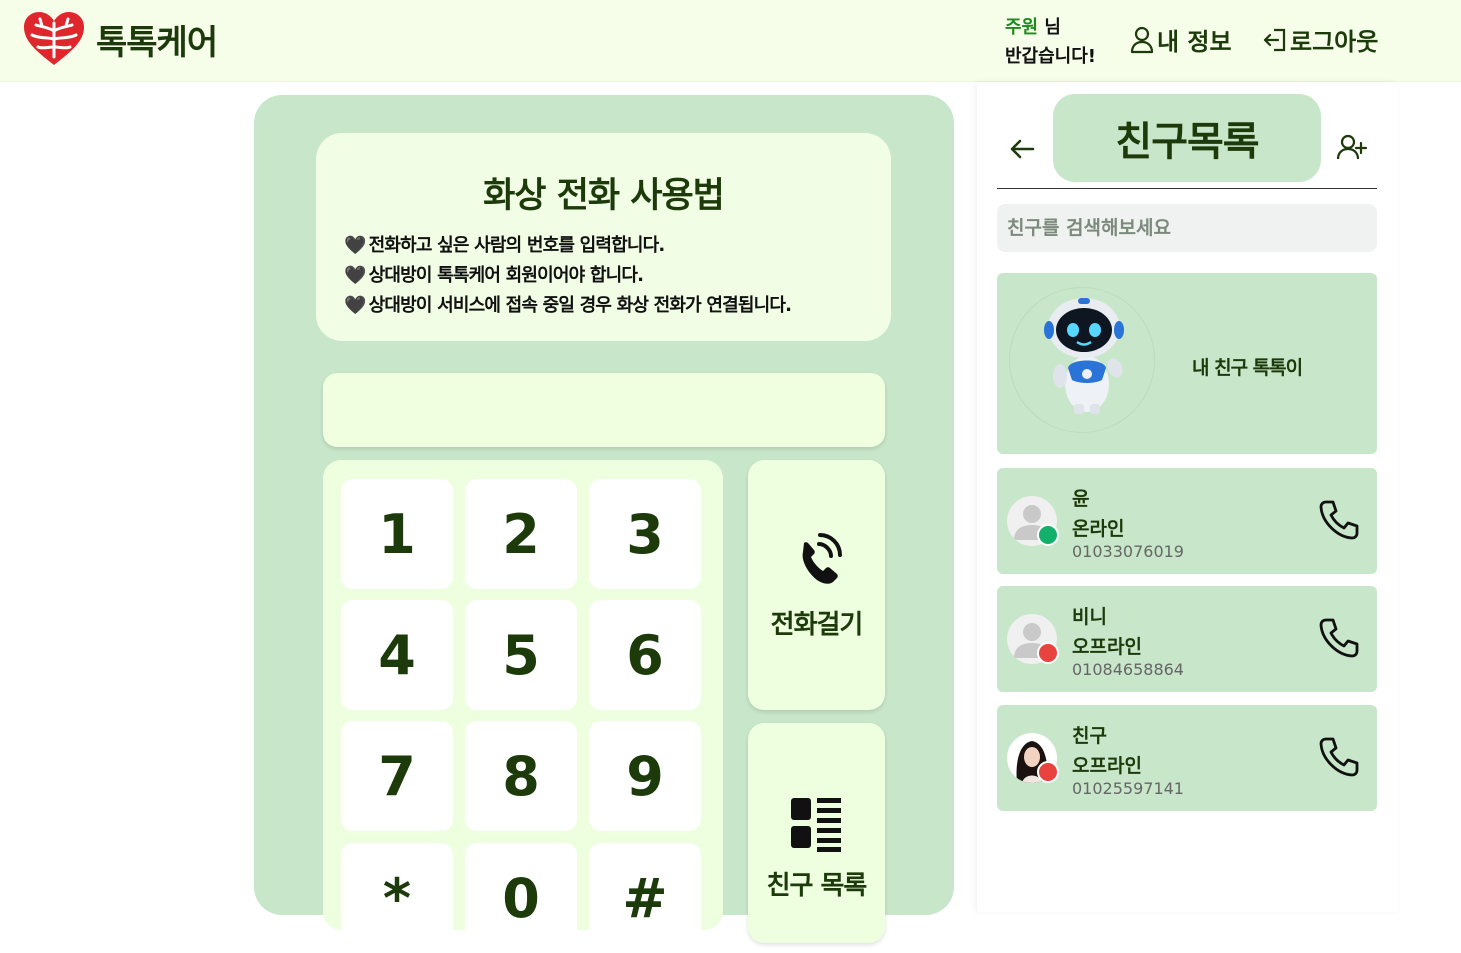 Image resolution: width=1461 pixels, height=953 pixels. What do you see at coordinates (1187, 228) in the screenshot?
I see `friend-search-input` at bounding box center [1187, 228].